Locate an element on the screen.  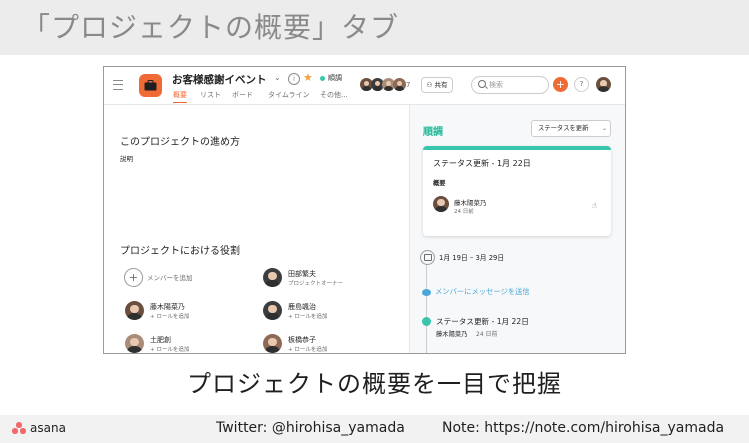
slide-caption: プロジェクトの概要を一目で把握 is located at coordinates (374, 384).